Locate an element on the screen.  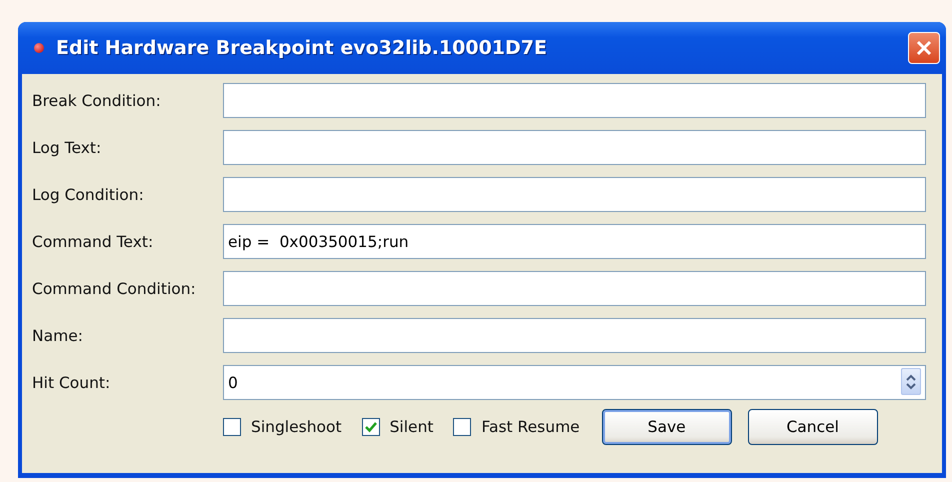
field-label: Command Text: is located at coordinates (93, 241).